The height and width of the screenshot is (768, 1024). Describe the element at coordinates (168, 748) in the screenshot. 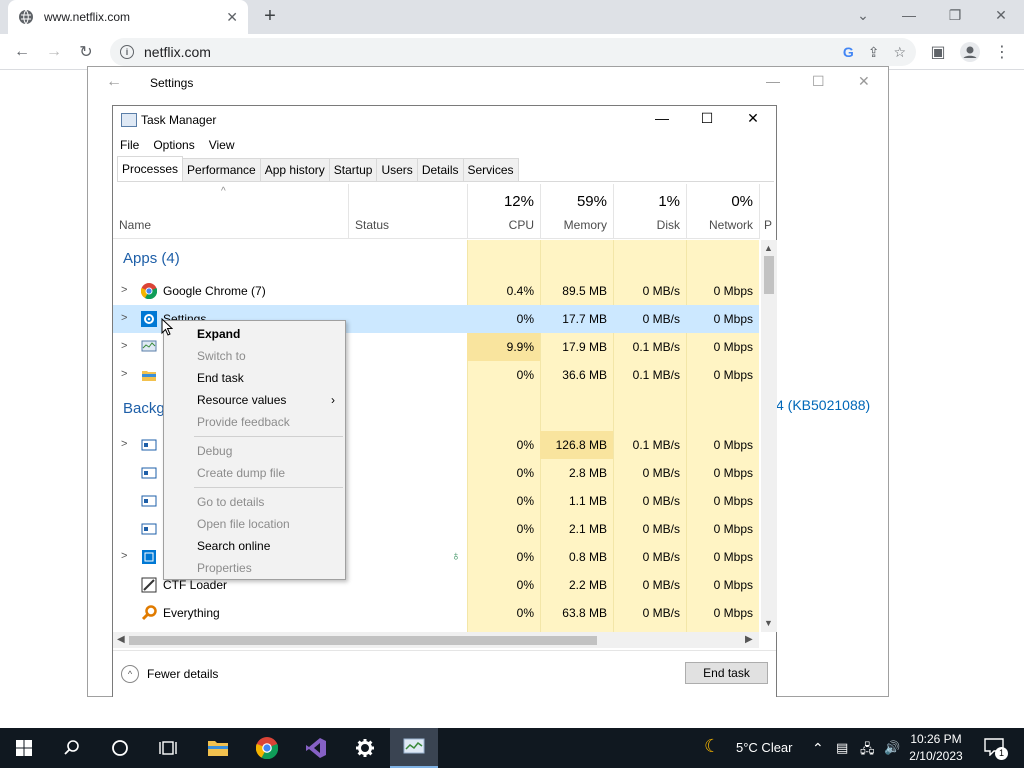

I see `task-view-icon` at that location.